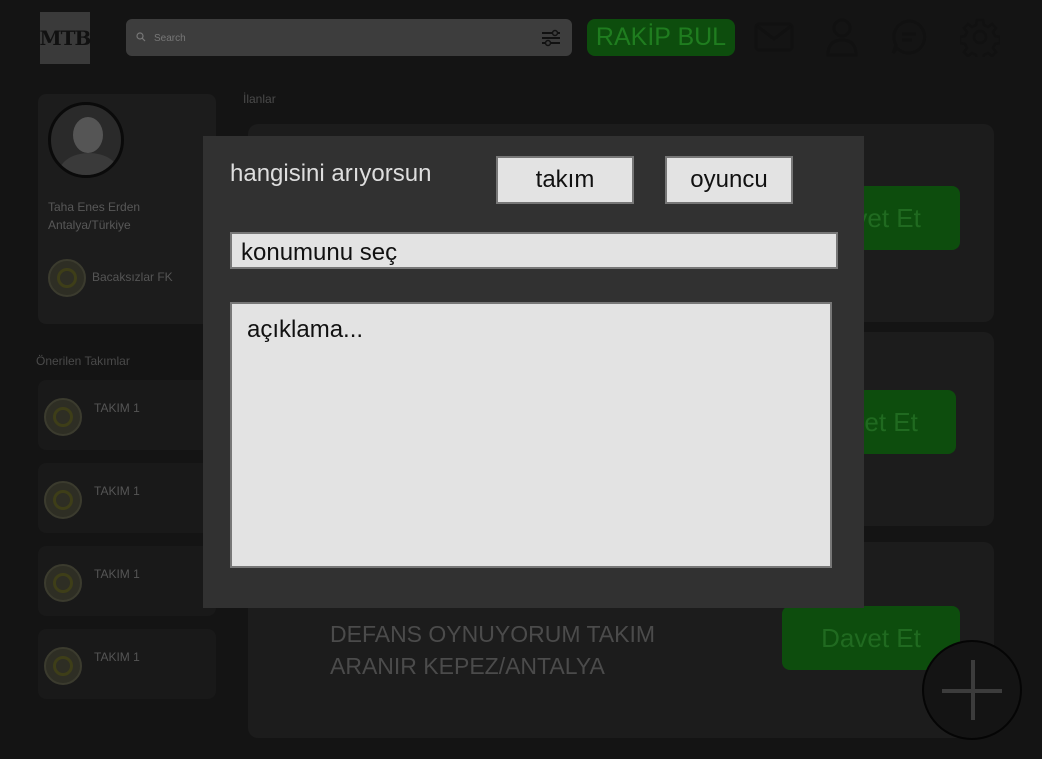 This screenshot has height=759, width=1042. What do you see at coordinates (331, 173) in the screenshot?
I see `modal-question: hangisini arıyorsun` at bounding box center [331, 173].